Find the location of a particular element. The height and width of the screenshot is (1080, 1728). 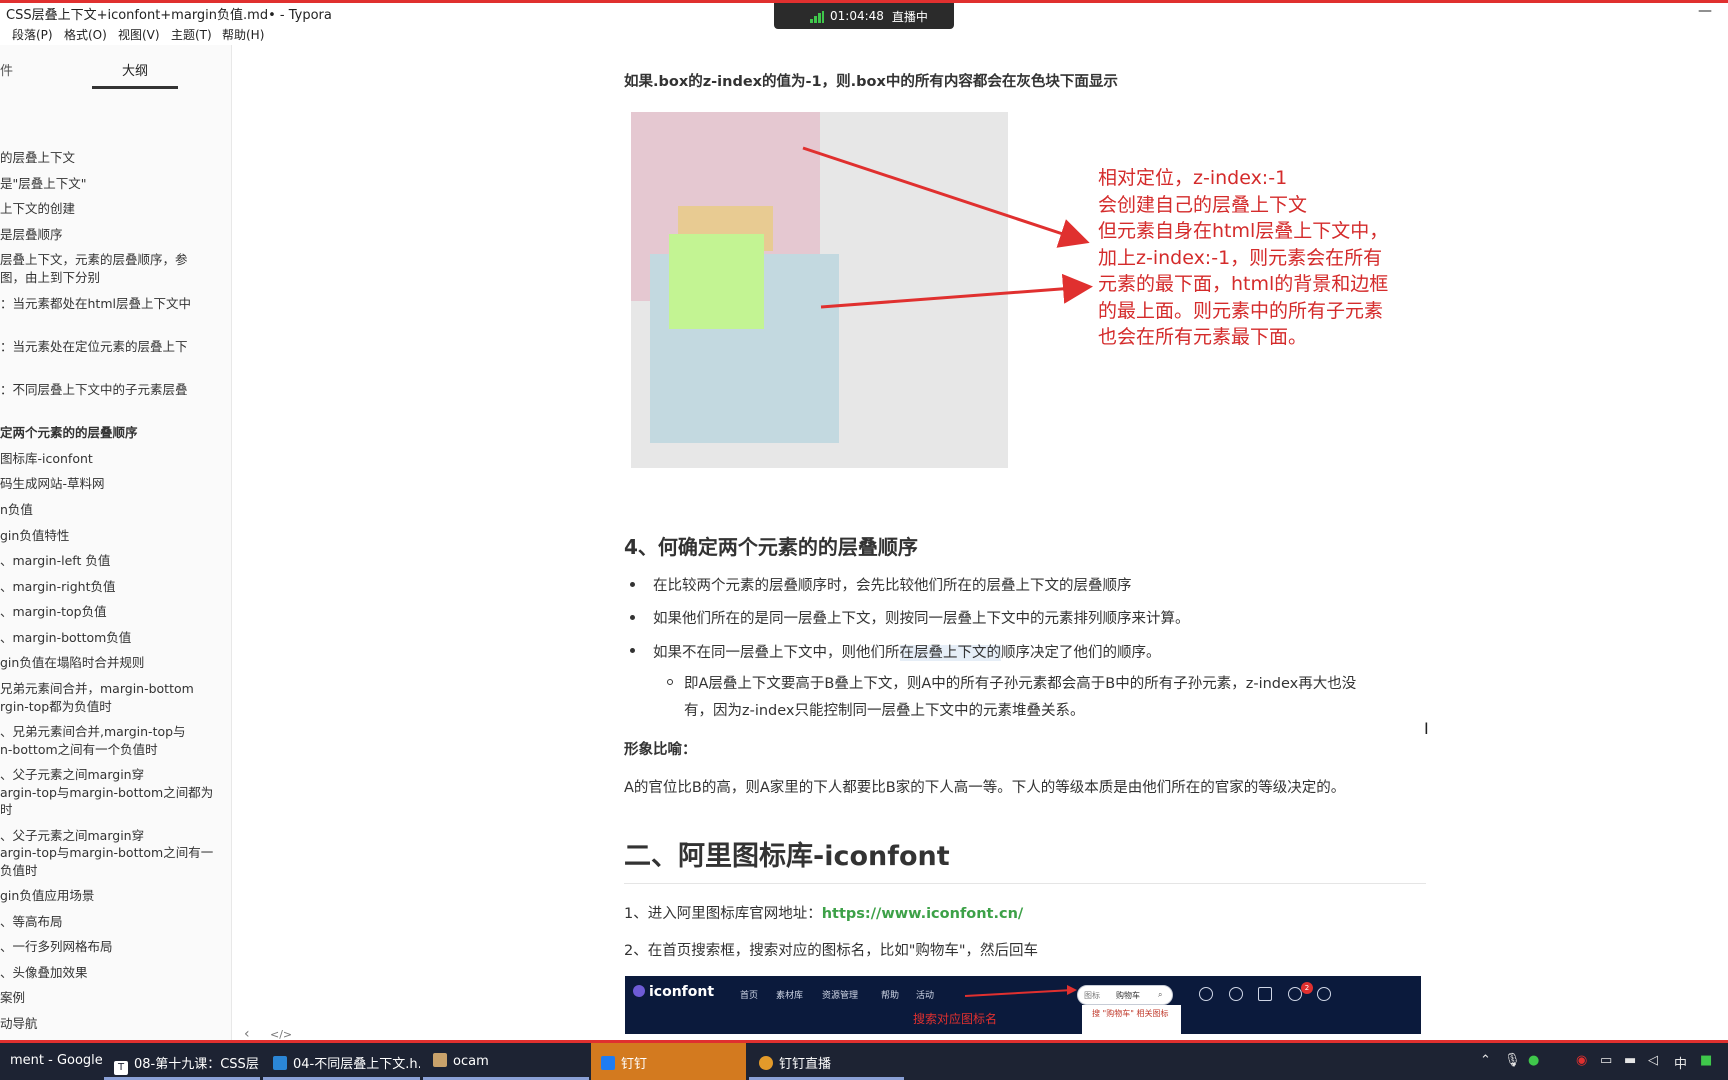

battery-icon: ▬ is located at coordinates (1630, 1060).